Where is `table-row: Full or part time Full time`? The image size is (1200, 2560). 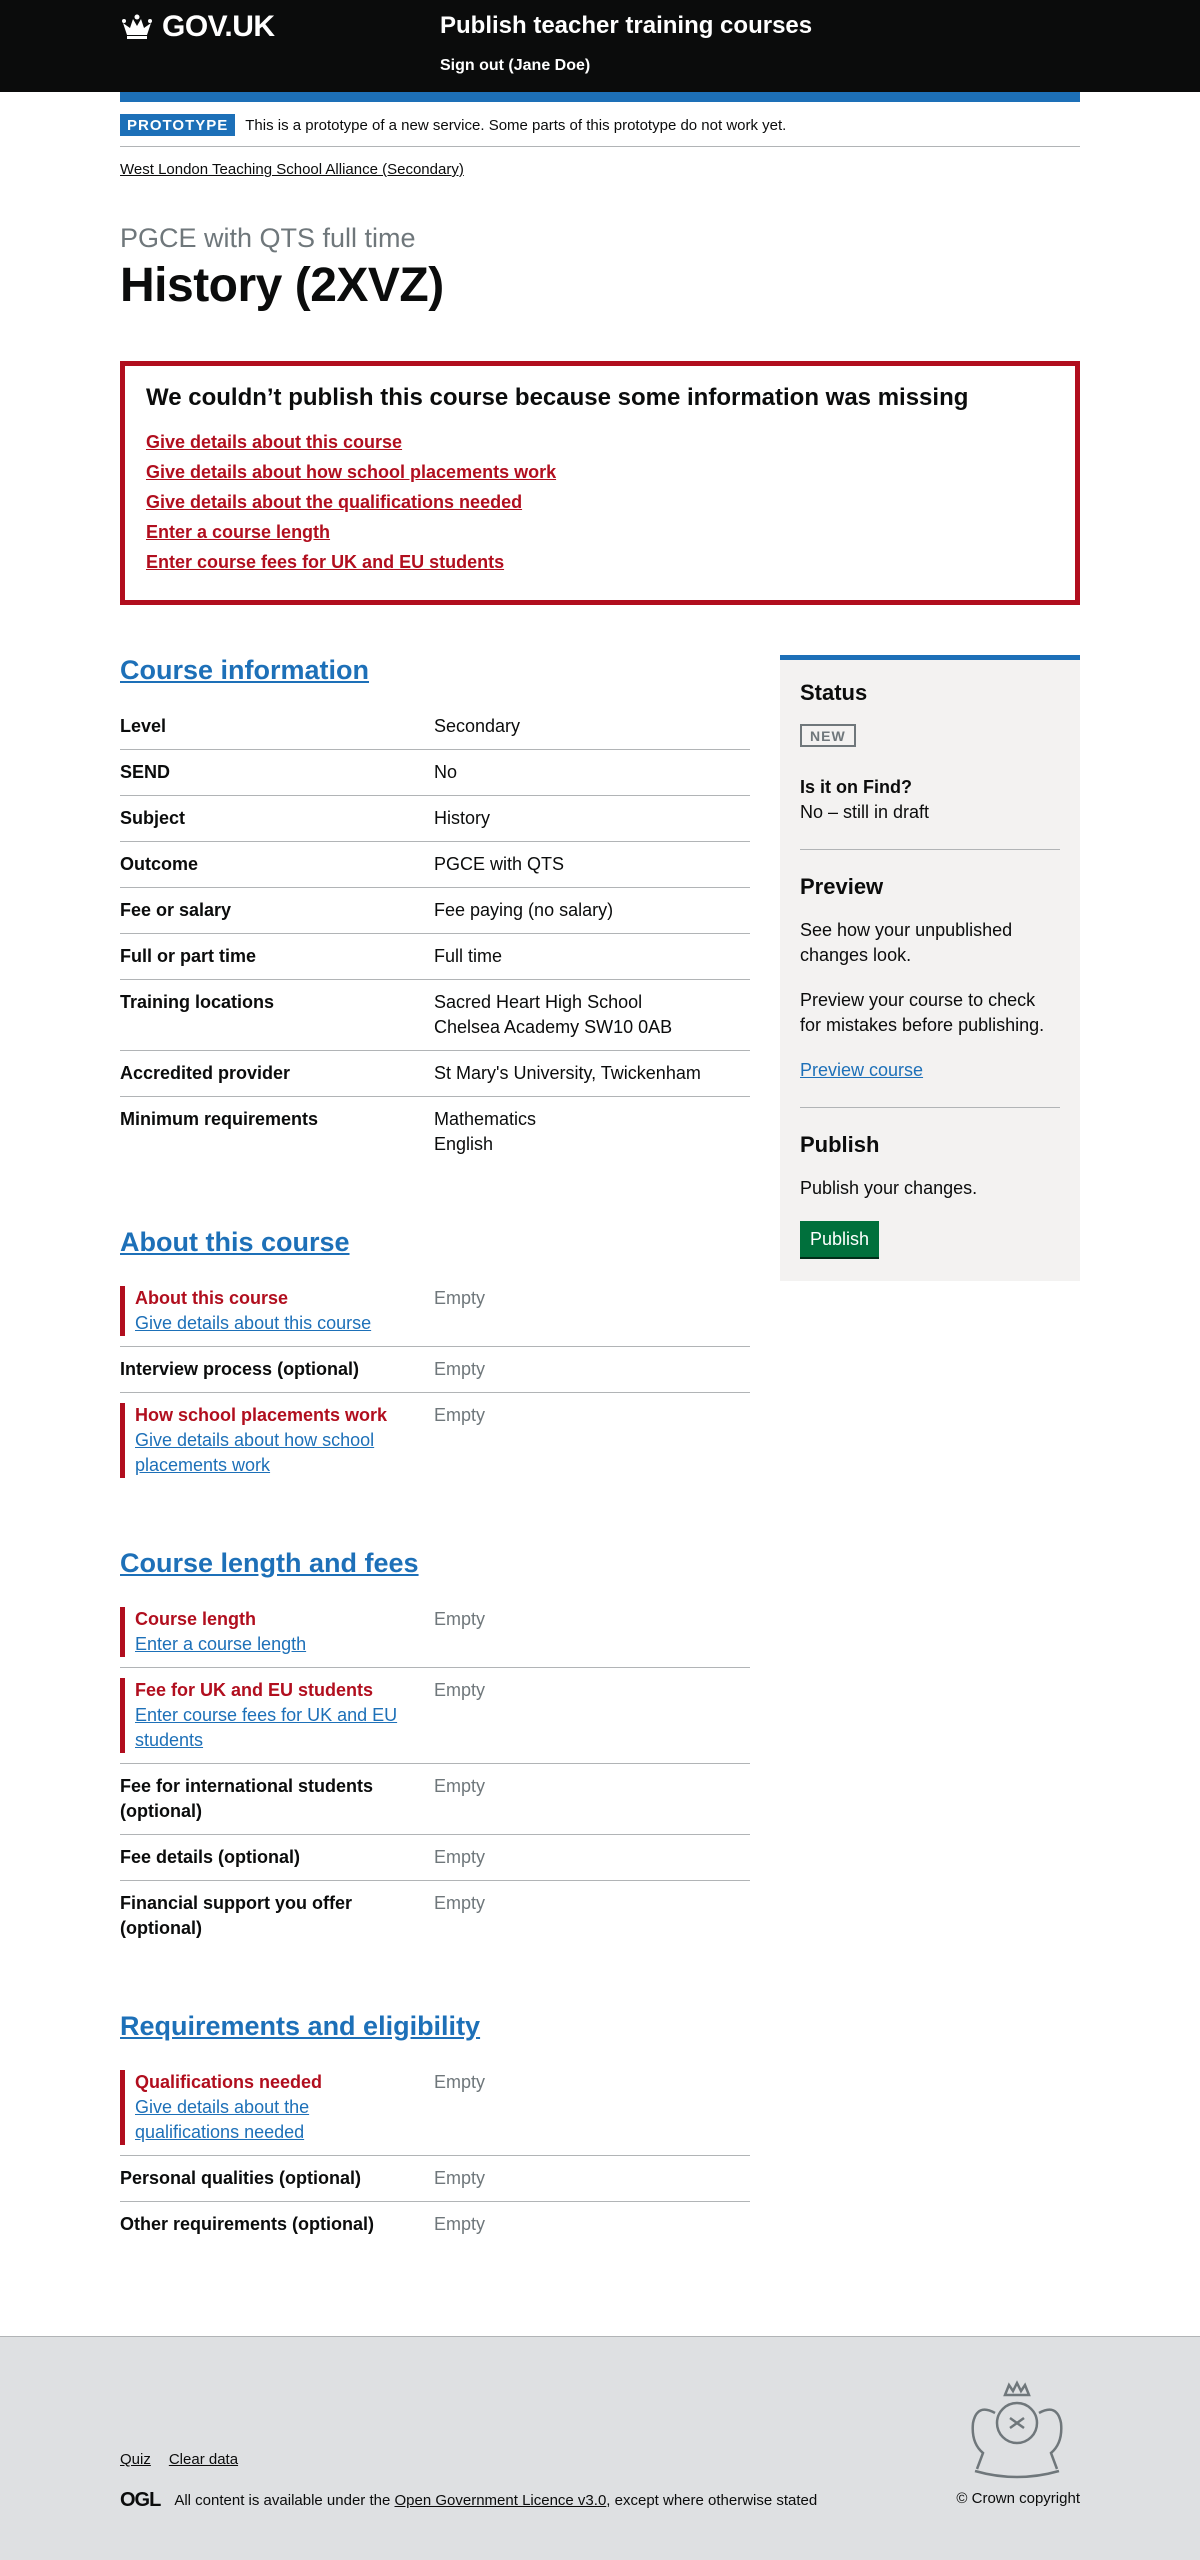 table-row: Full or part time Full time is located at coordinates (435, 957).